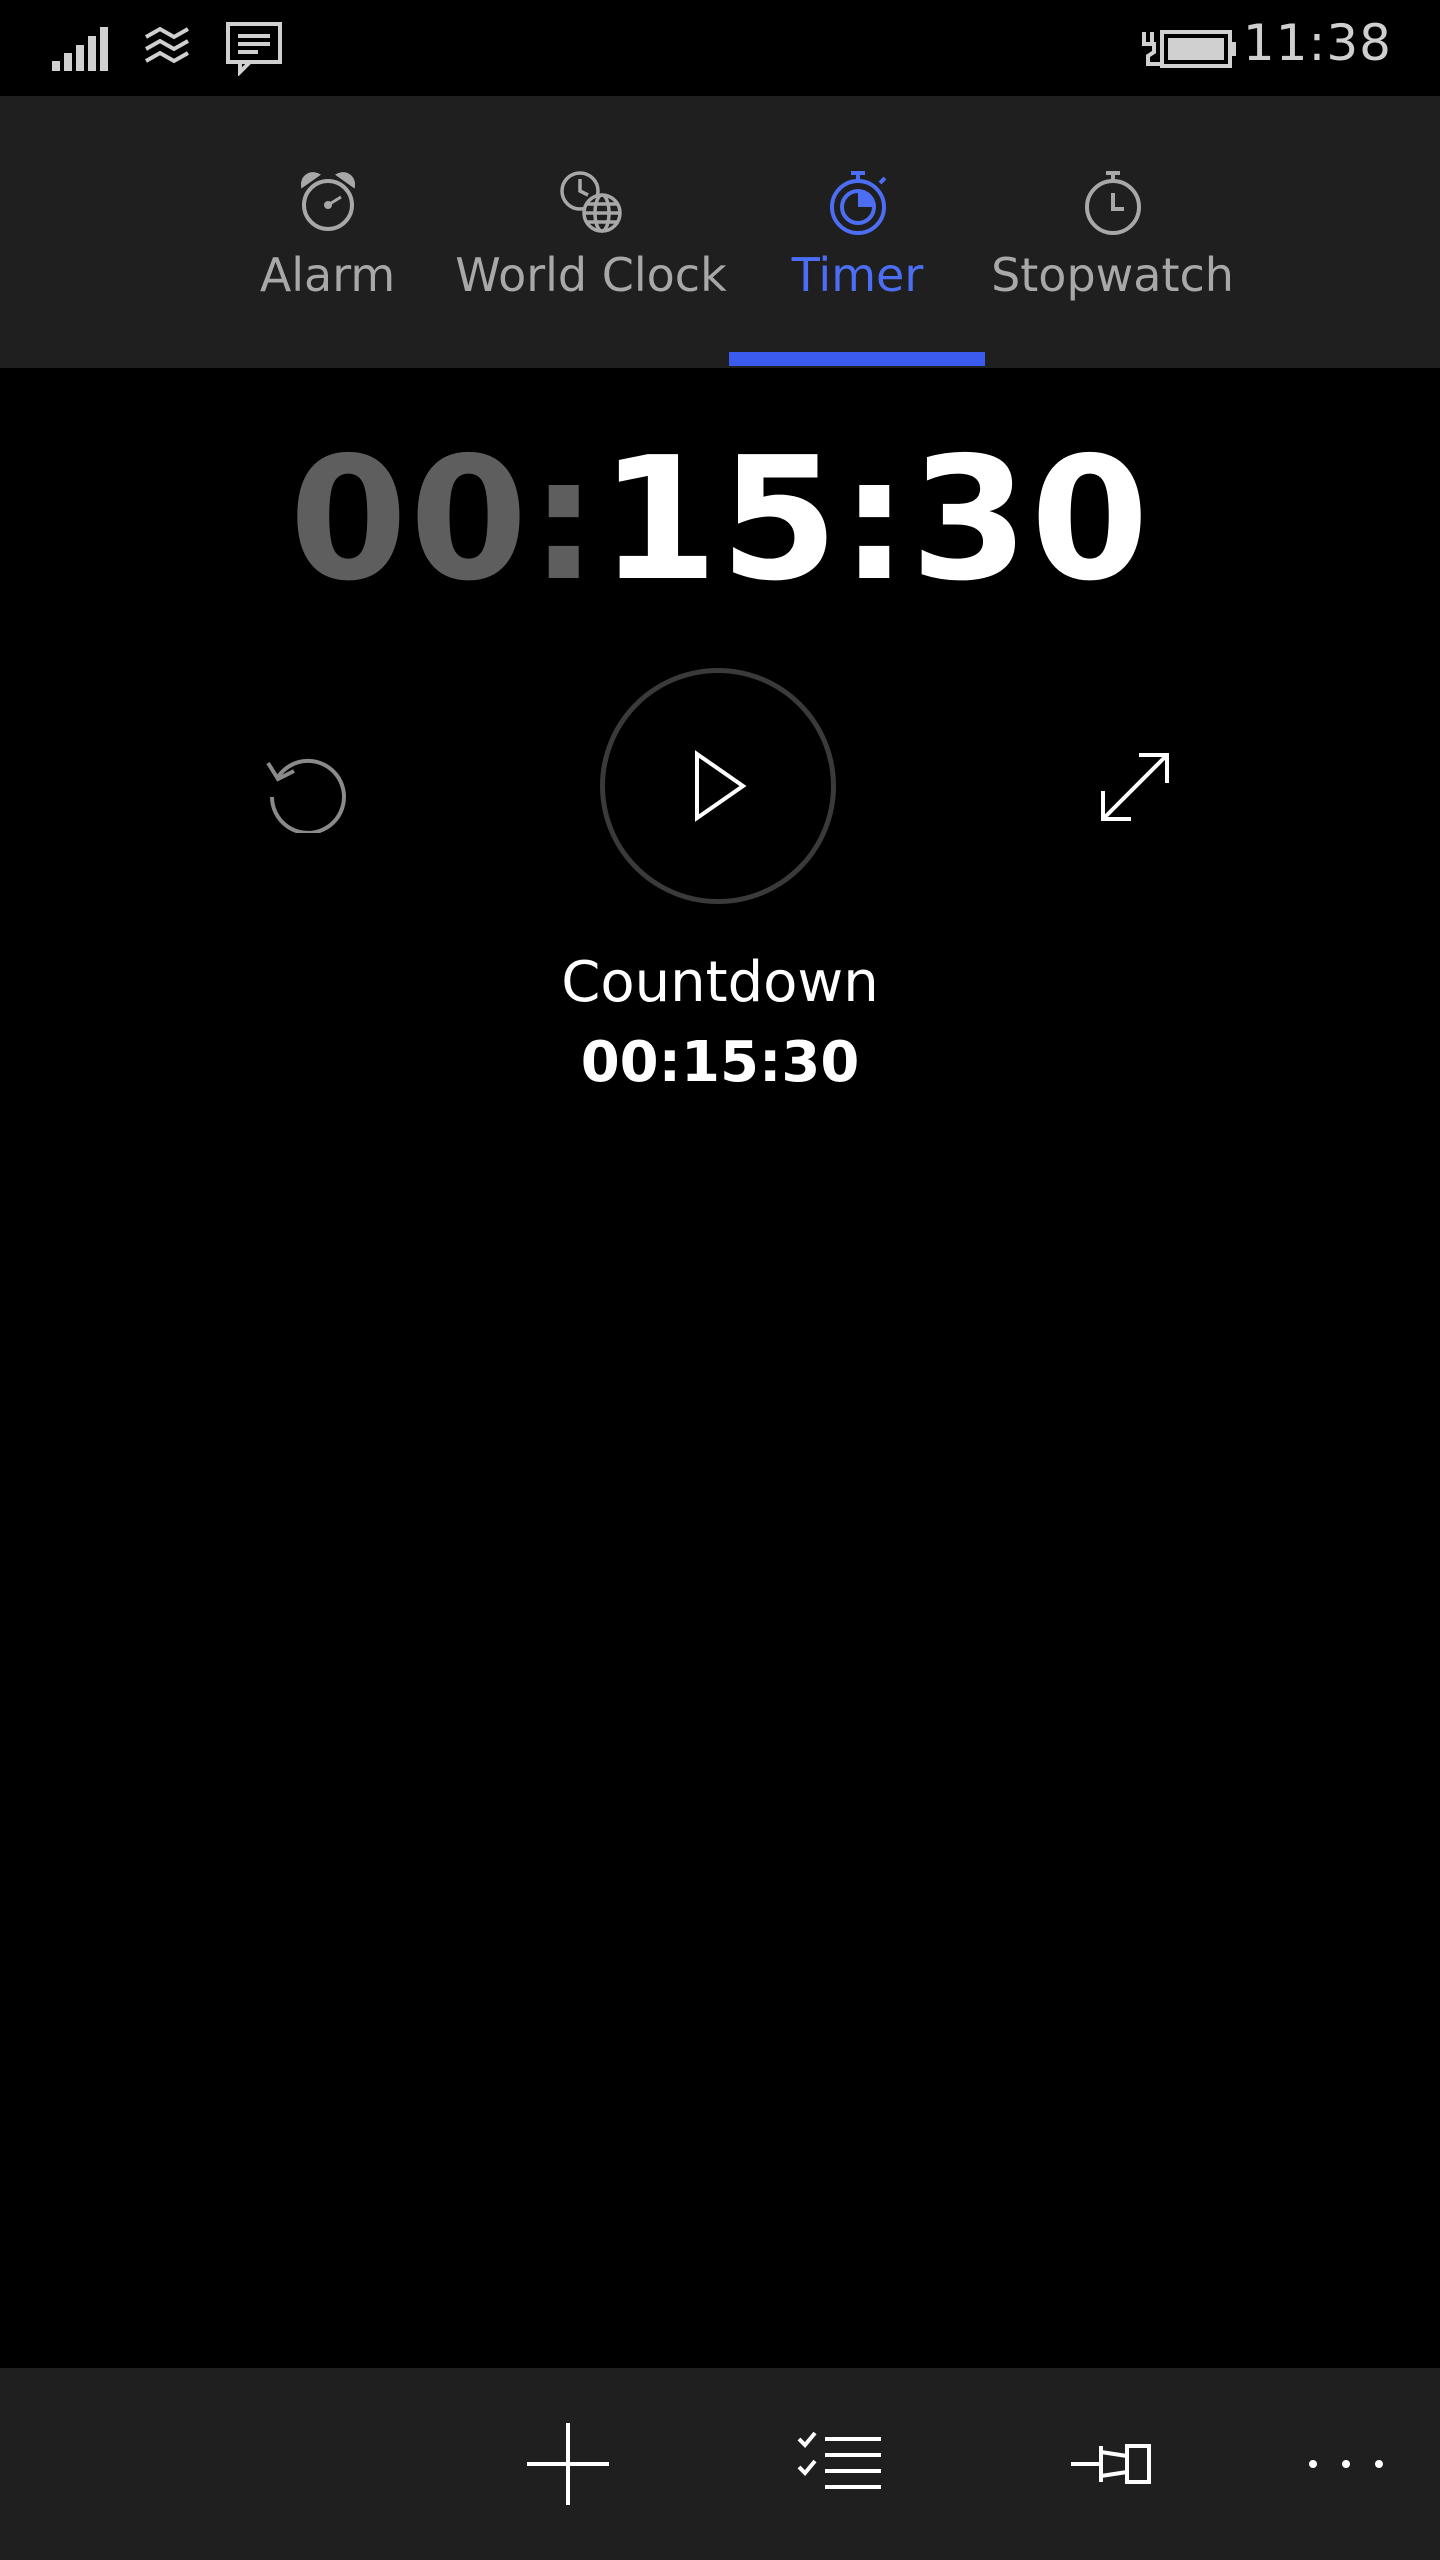  Describe the element at coordinates (720, 2464) in the screenshot. I see `app-bar` at that location.